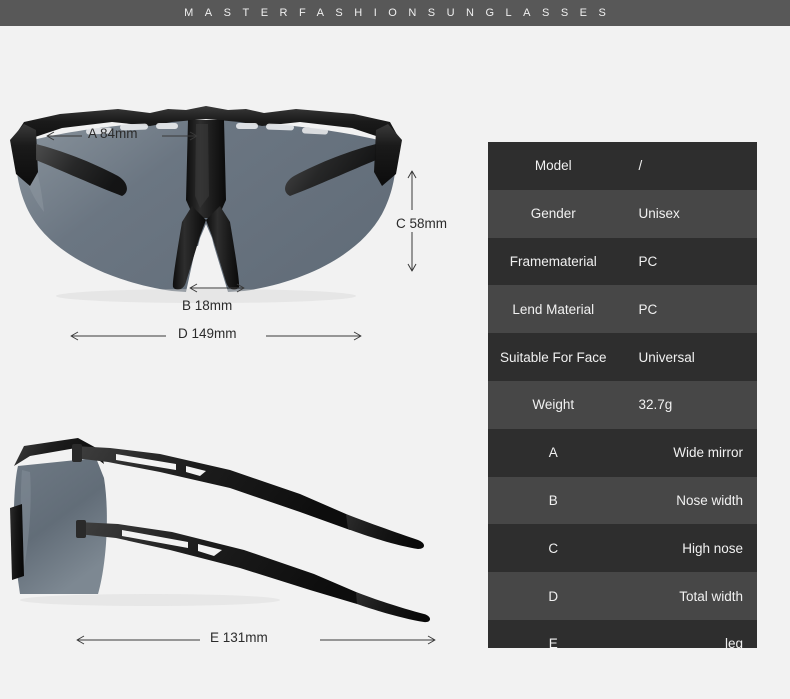 The width and height of the screenshot is (790, 699). I want to click on spec-label: Gender, so click(553, 214).